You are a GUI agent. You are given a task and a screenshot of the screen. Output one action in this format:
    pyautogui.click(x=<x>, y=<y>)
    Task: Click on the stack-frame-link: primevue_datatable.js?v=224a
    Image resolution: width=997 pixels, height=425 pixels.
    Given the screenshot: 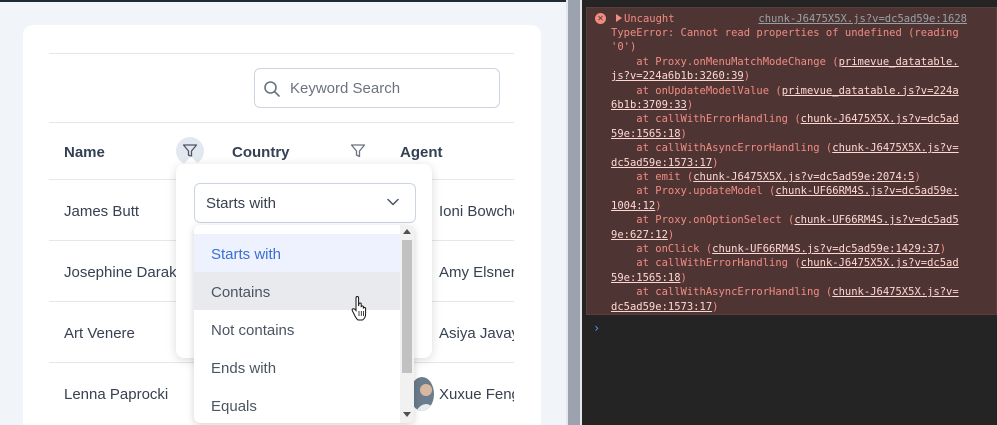 What is the action you would take?
    pyautogui.click(x=870, y=91)
    